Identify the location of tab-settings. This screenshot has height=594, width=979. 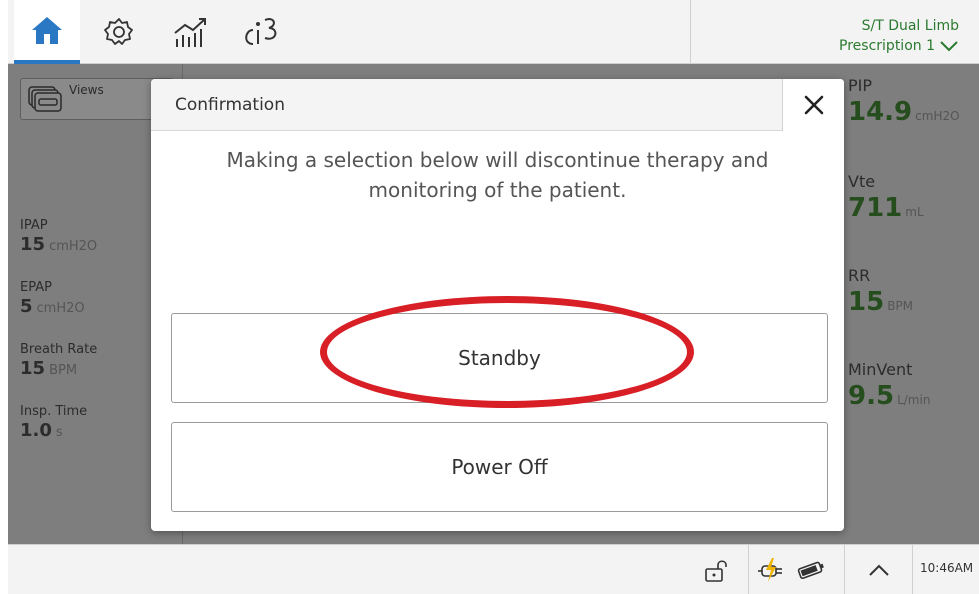
(119, 32).